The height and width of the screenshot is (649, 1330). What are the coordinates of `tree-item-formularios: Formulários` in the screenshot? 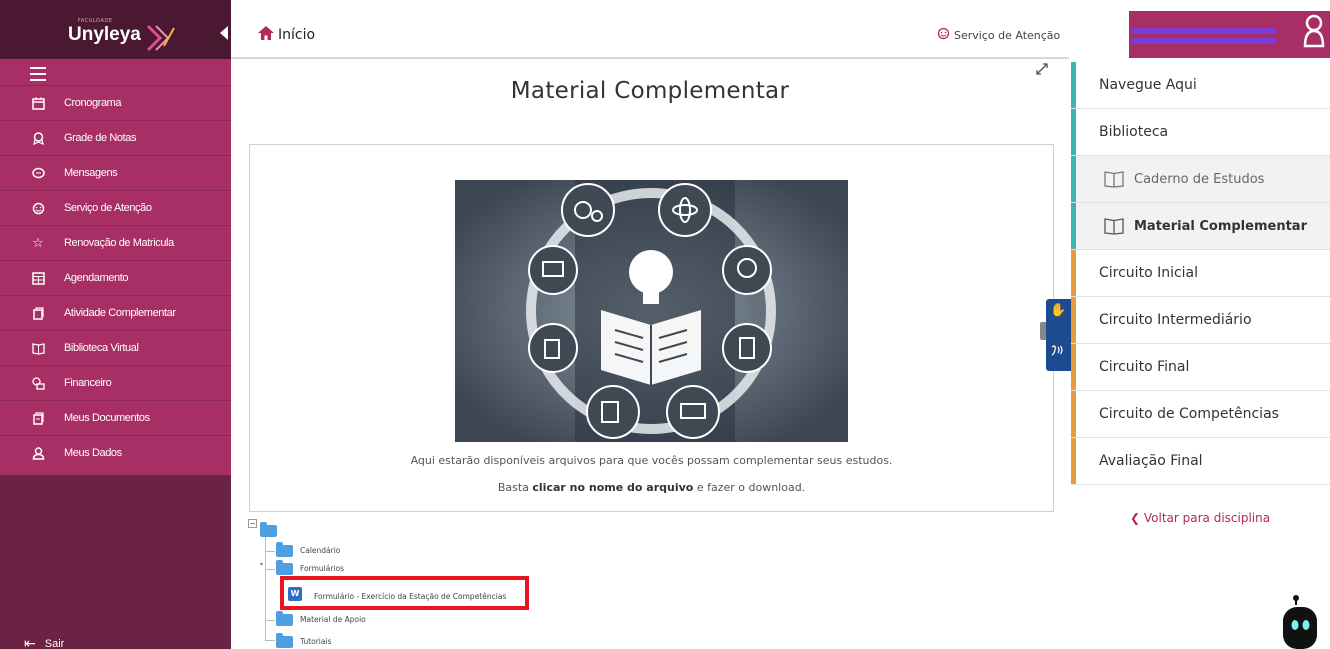 It's located at (322, 568).